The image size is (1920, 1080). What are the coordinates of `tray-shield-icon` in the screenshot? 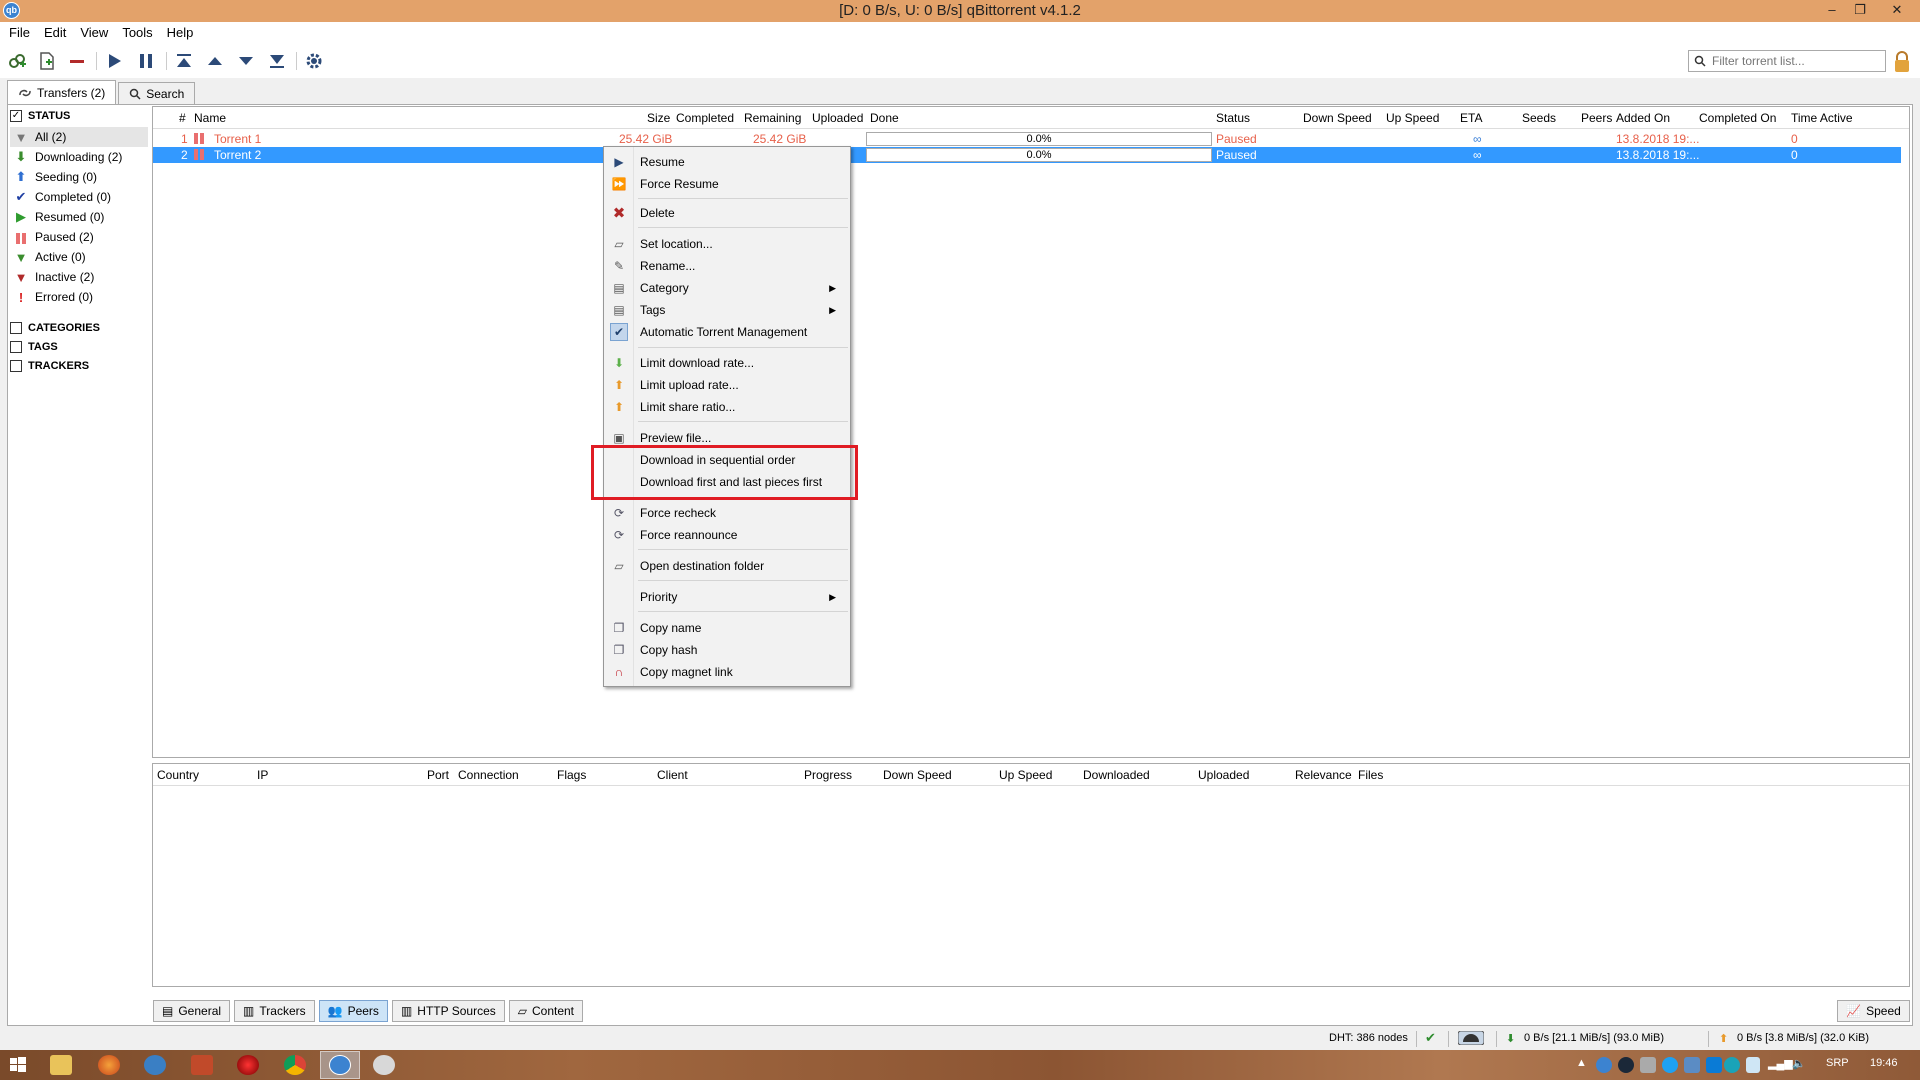 It's located at (1648, 1065).